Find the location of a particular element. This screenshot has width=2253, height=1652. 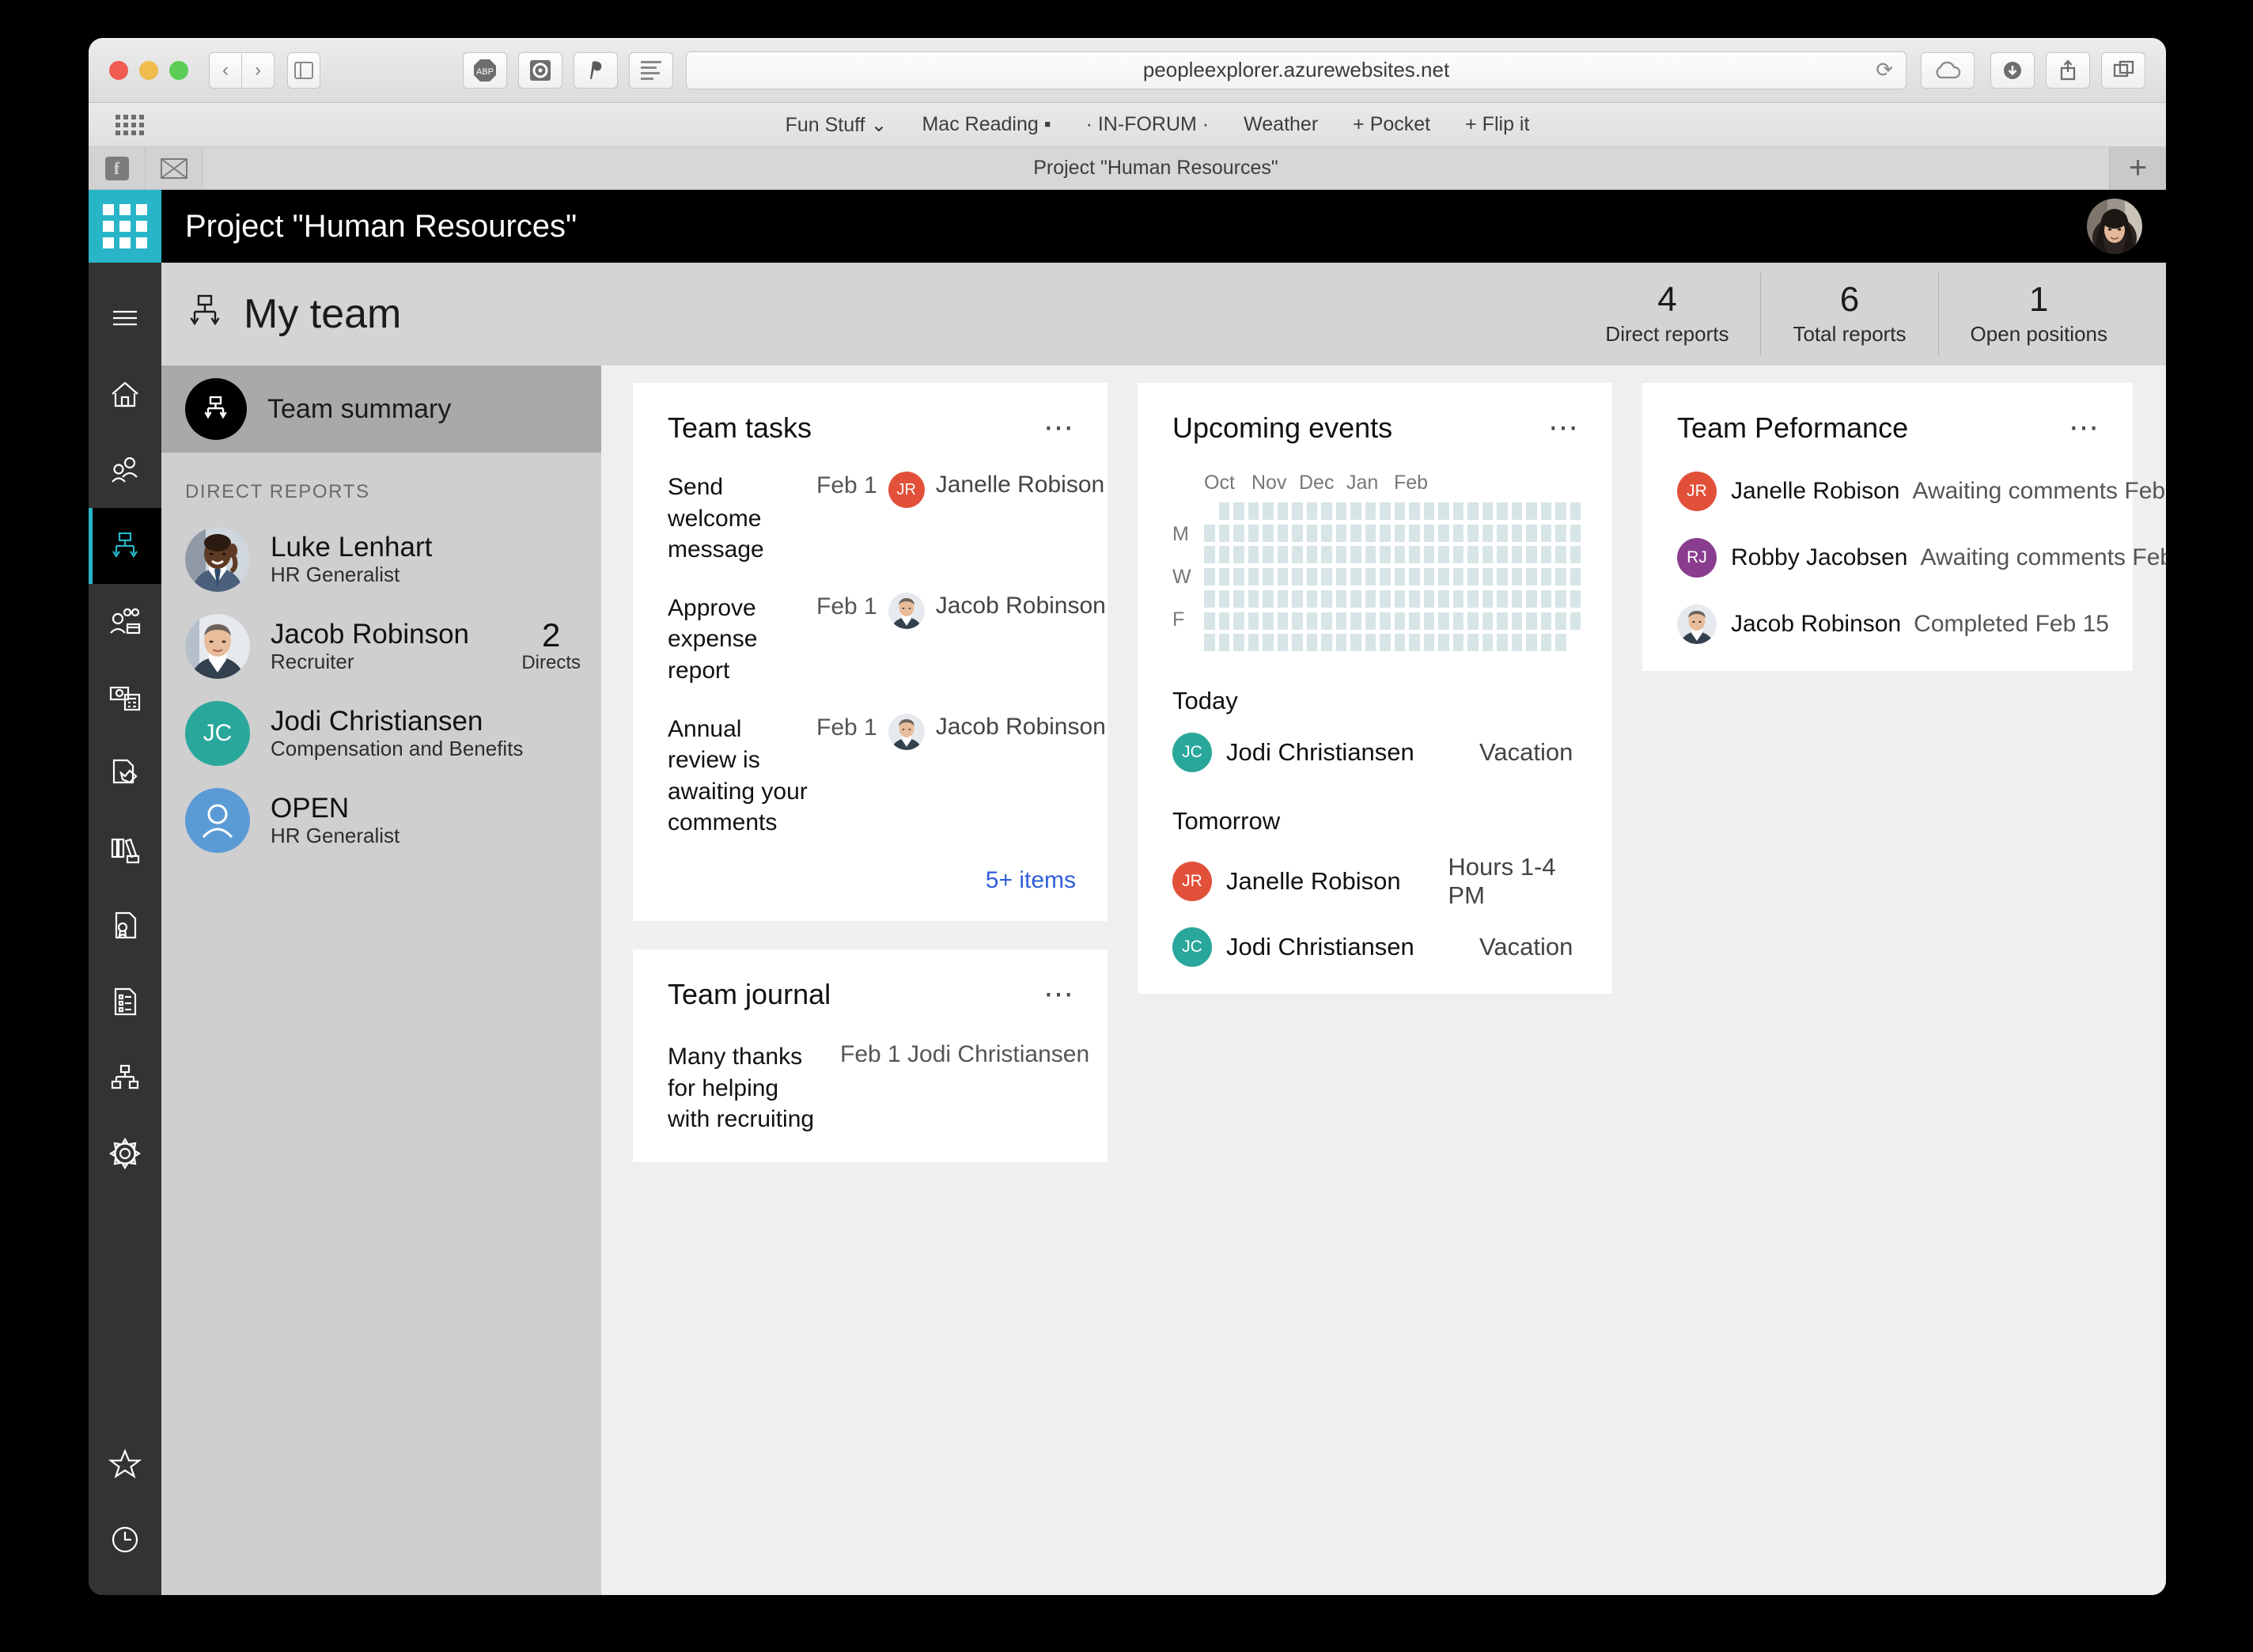

bookmark-item: Weather is located at coordinates (1281, 125).